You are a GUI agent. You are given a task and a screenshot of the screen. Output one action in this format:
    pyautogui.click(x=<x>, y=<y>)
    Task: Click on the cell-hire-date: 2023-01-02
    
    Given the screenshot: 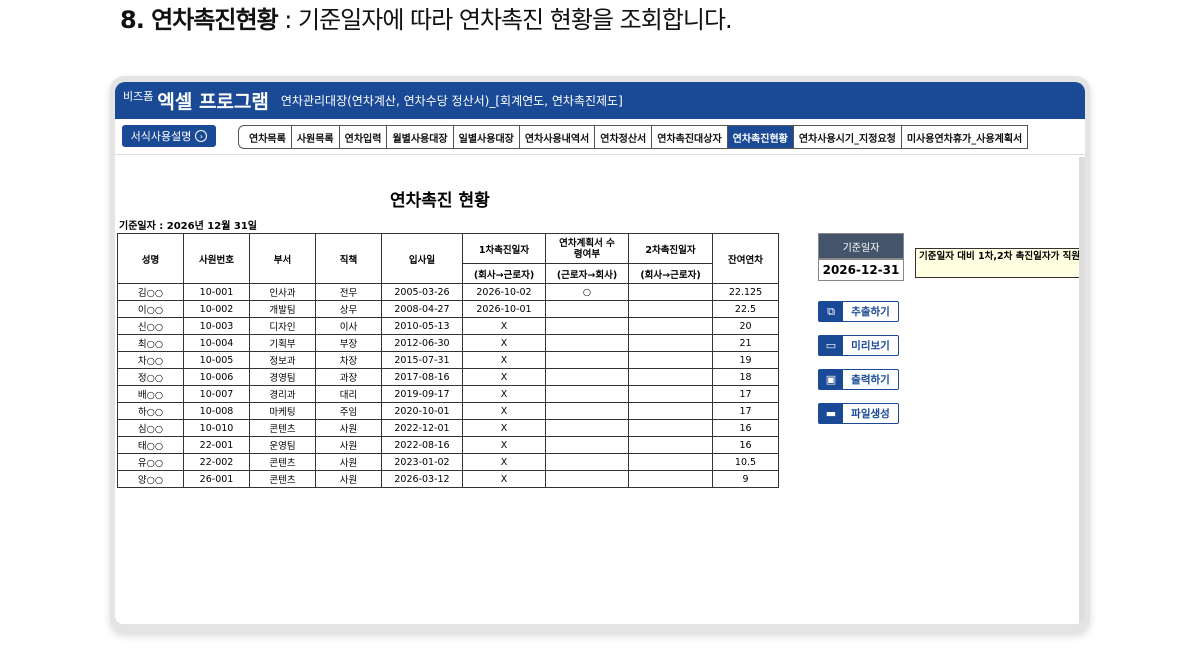 What is the action you would take?
    pyautogui.click(x=422, y=462)
    